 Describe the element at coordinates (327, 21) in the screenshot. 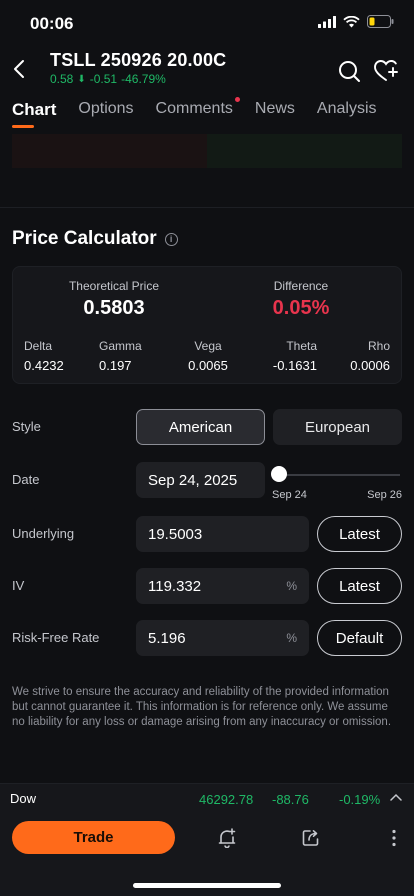

I see `cellular-signal-icon` at that location.